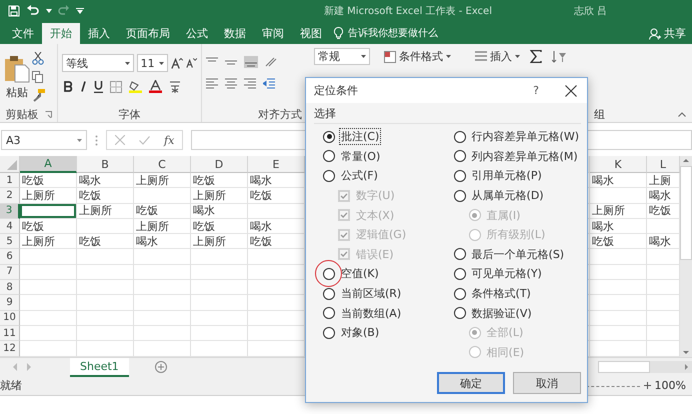  What do you see at coordinates (502, 313) in the screenshot?
I see `option-label: 数据验证(V)` at bounding box center [502, 313].